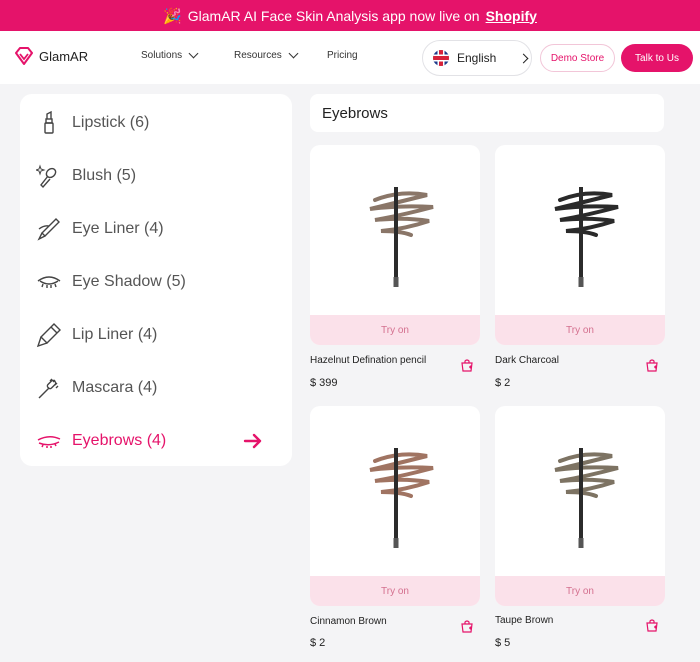  What do you see at coordinates (49, 282) in the screenshot?
I see `eyeshadow-icon` at bounding box center [49, 282].